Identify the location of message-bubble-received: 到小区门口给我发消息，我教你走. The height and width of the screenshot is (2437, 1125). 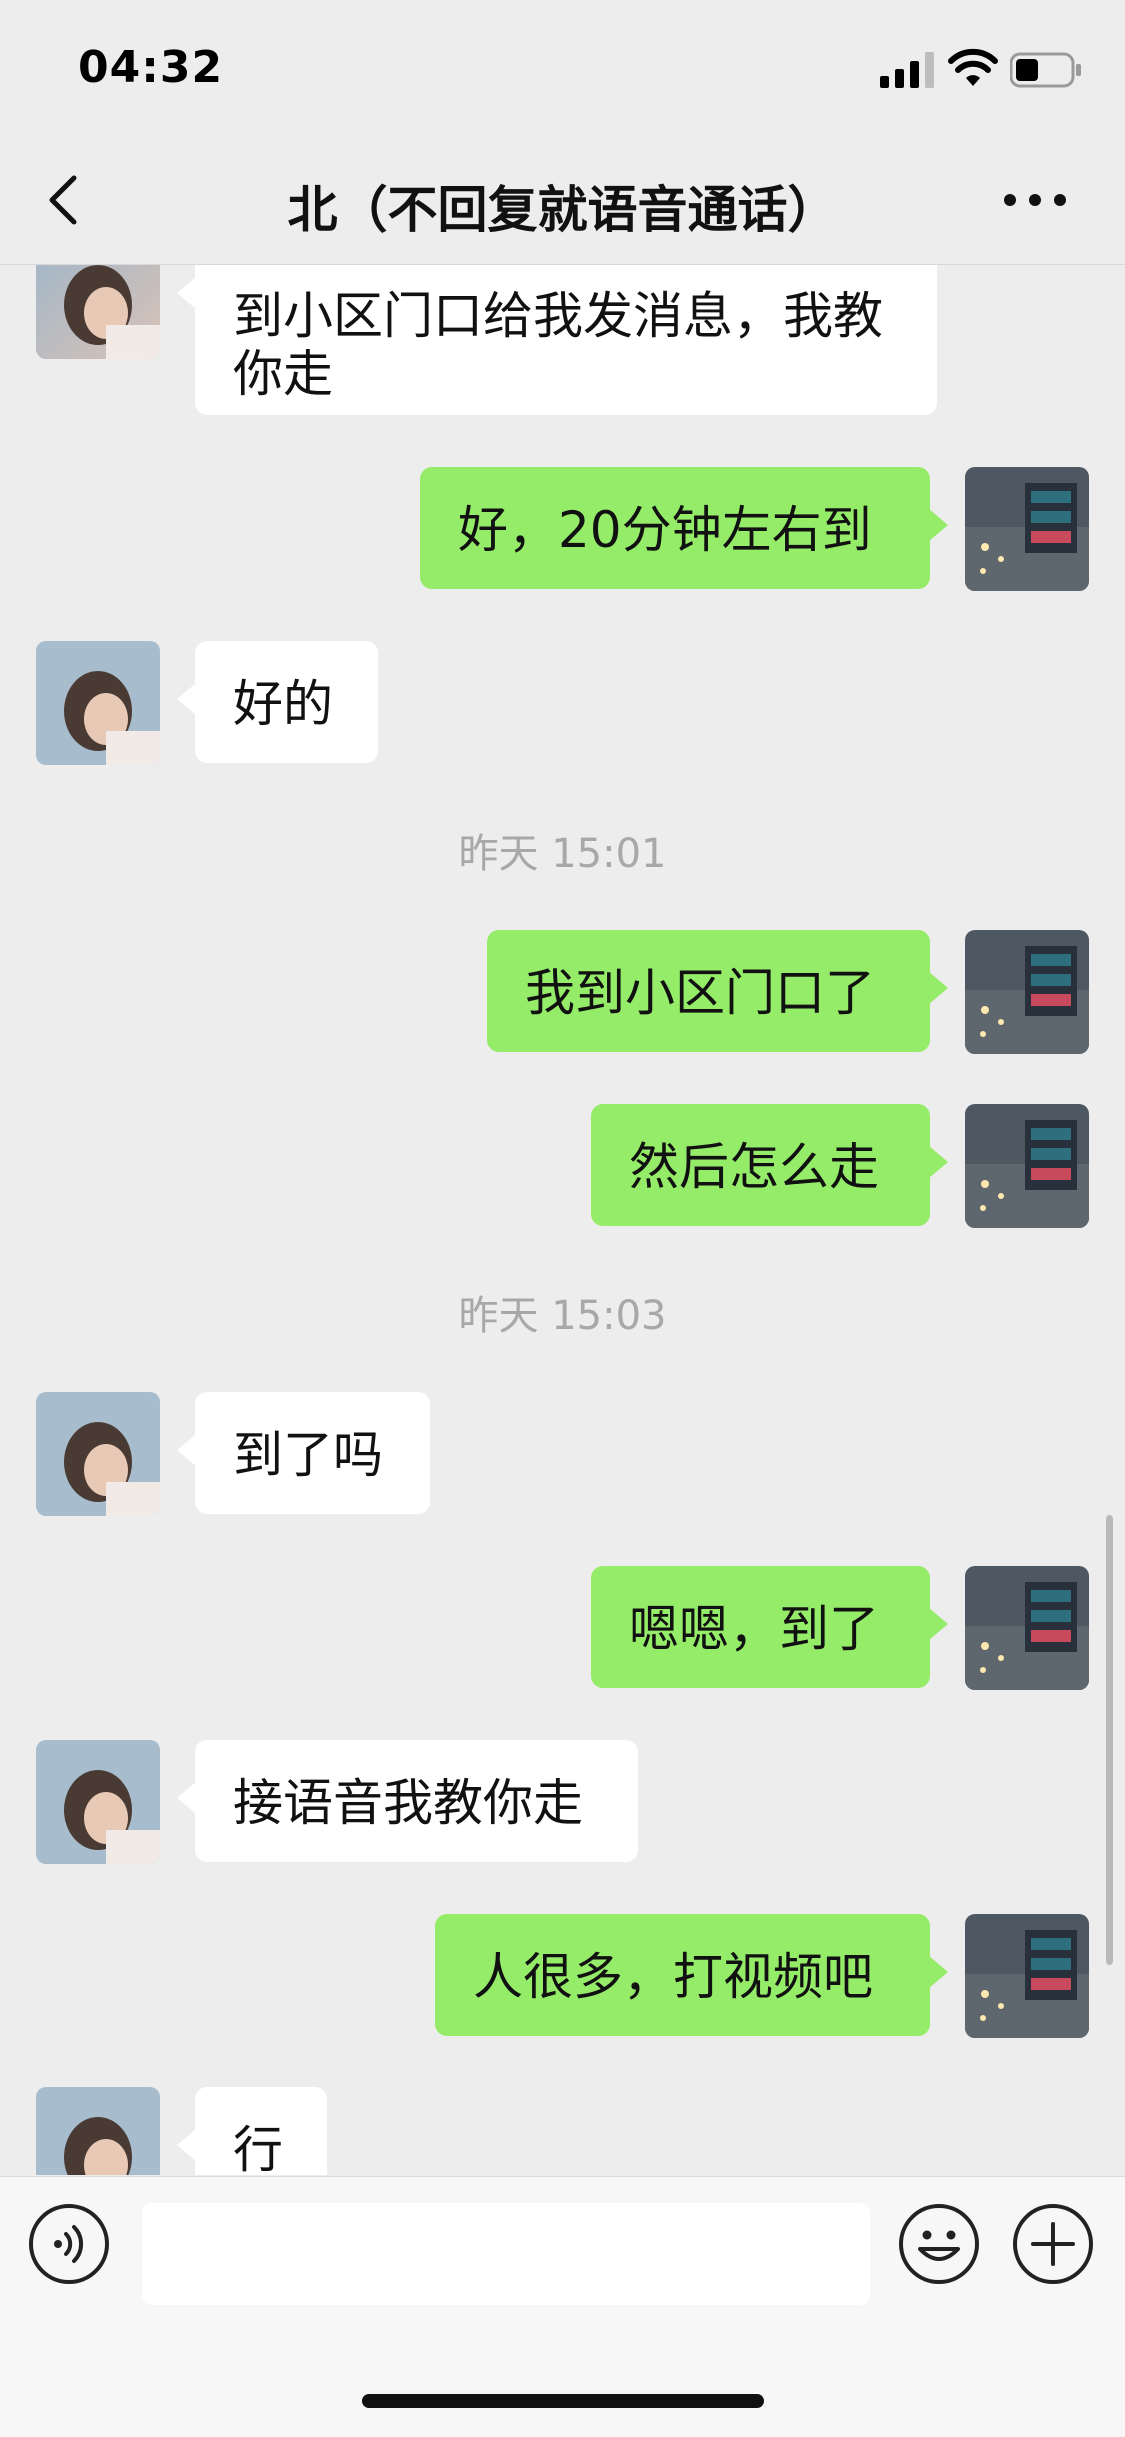
(557, 340).